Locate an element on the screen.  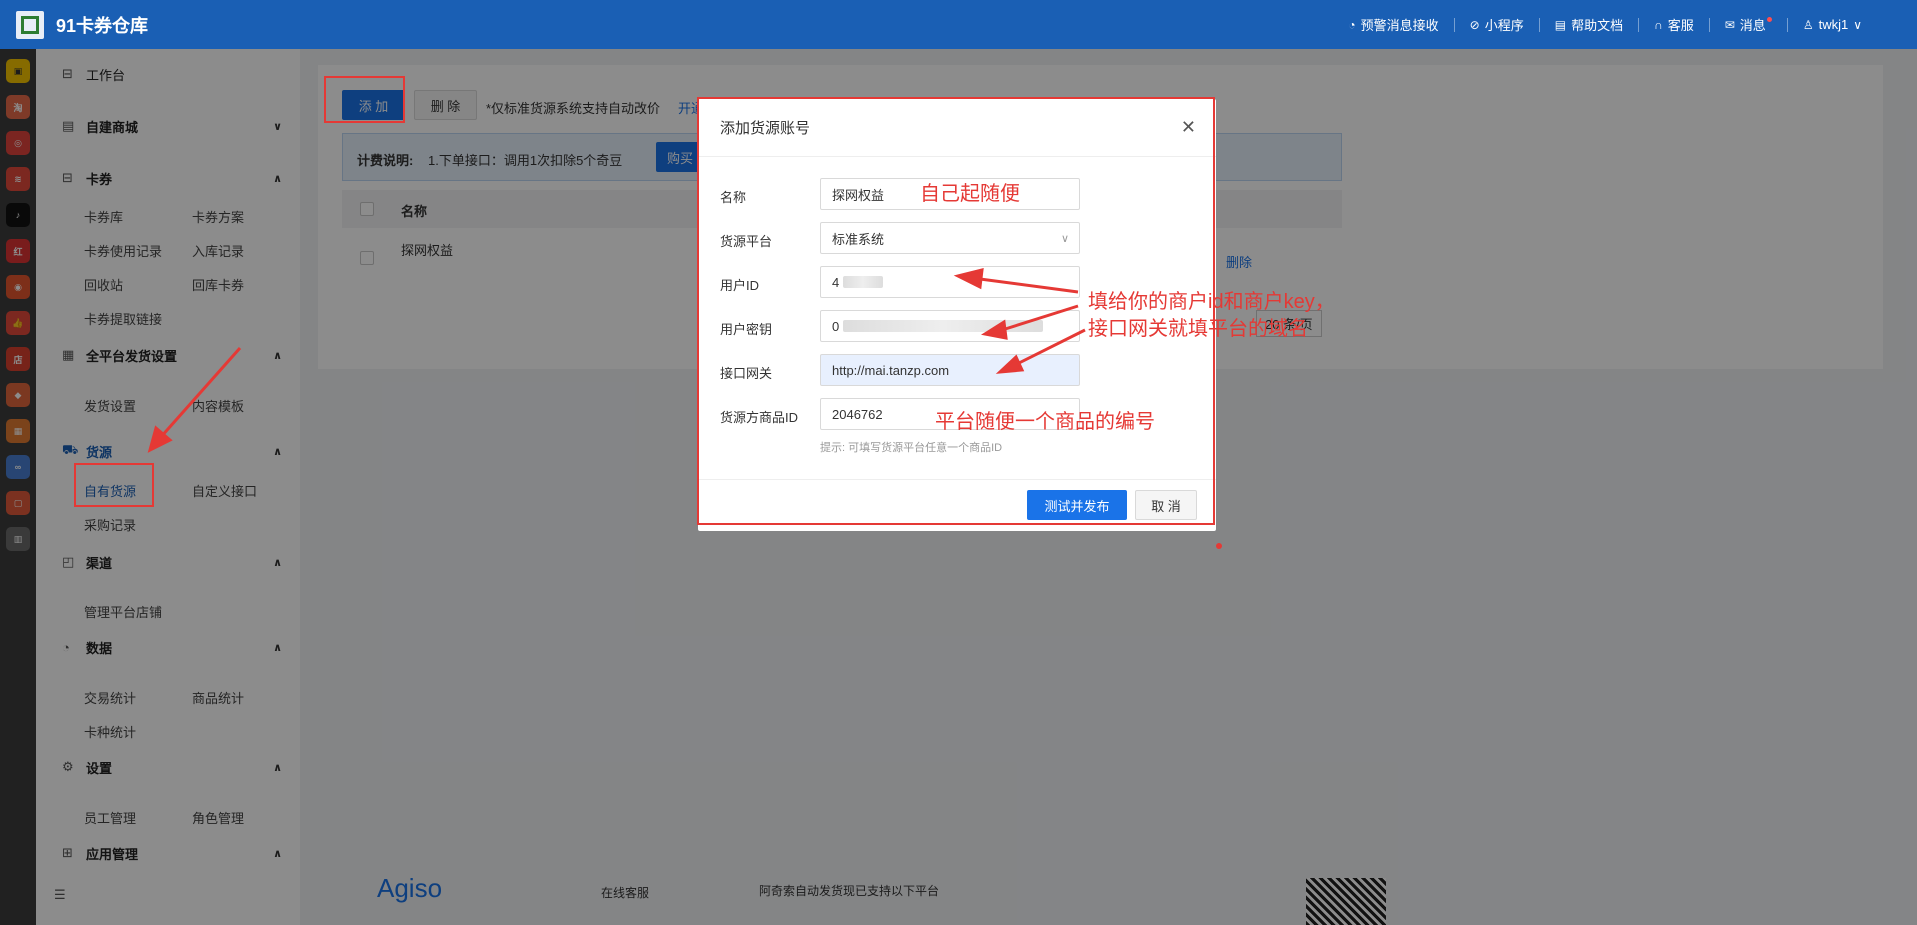
arrow-to-gateway is located at coordinates (1050, 347).